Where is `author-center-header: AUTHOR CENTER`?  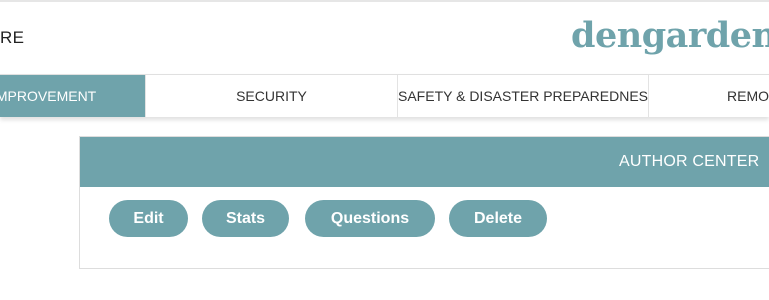
author-center-header: AUTHOR CENTER is located at coordinates (424, 162).